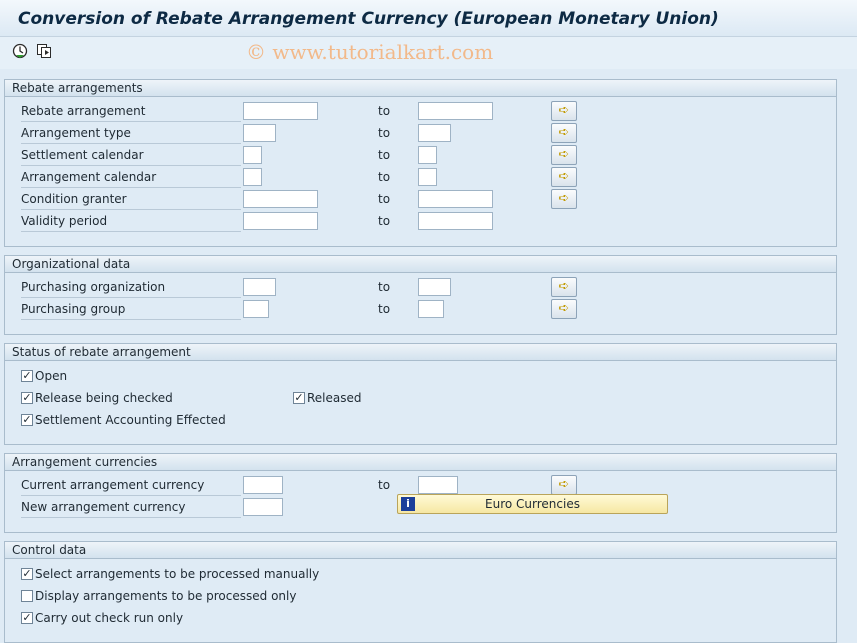  What do you see at coordinates (256, 309) in the screenshot?
I see `purchasing-group-from-input` at bounding box center [256, 309].